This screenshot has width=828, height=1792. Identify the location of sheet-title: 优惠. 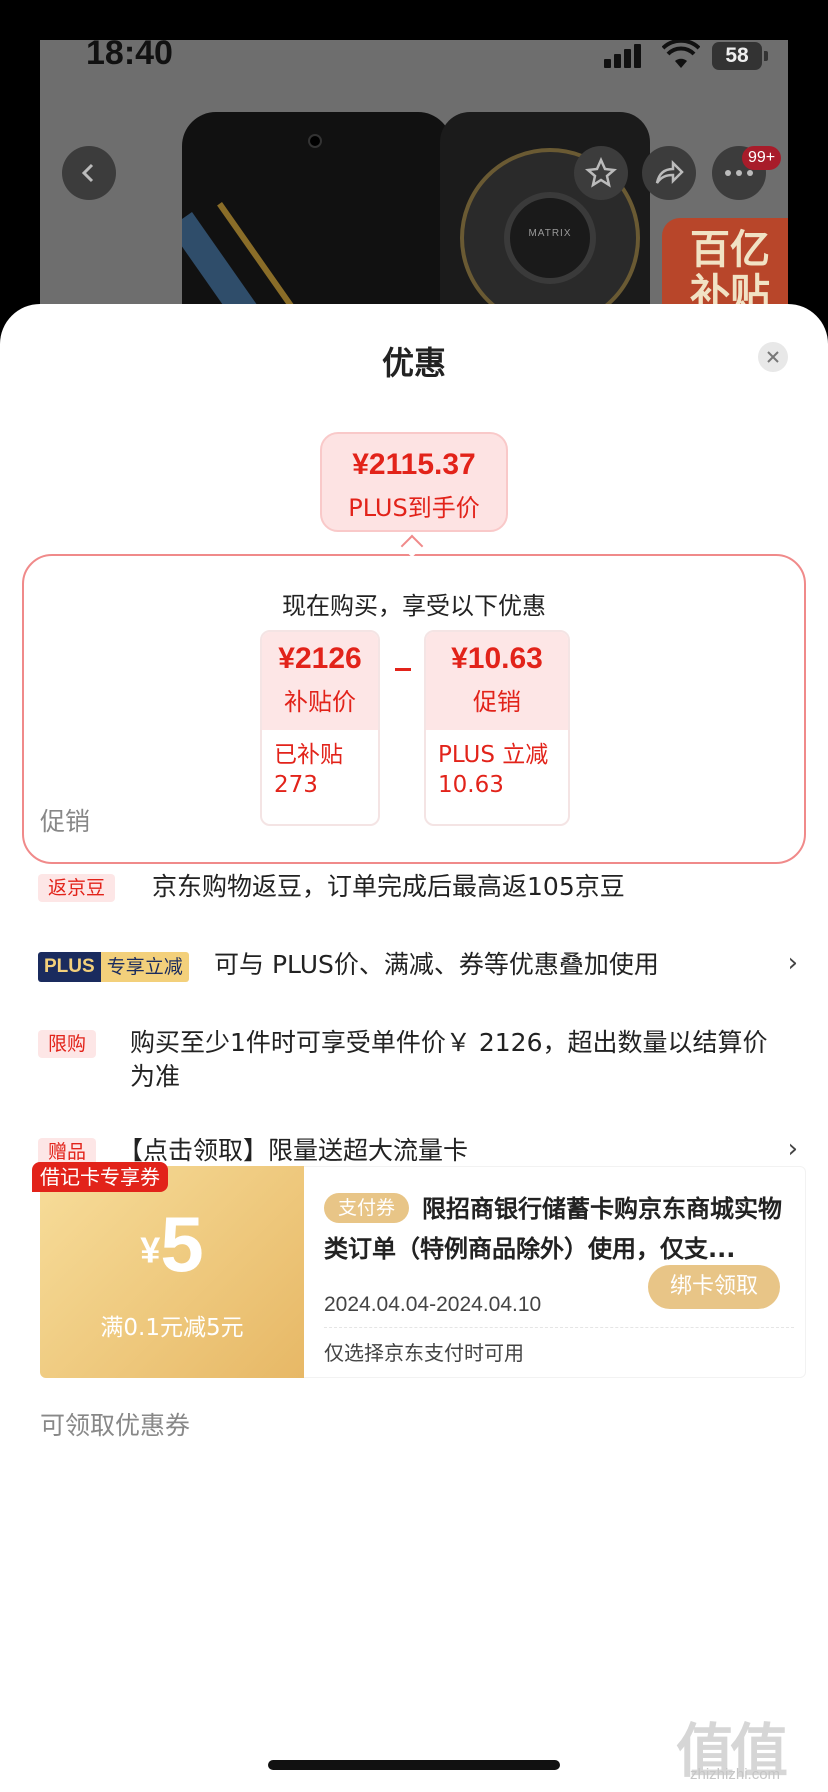
(413, 363).